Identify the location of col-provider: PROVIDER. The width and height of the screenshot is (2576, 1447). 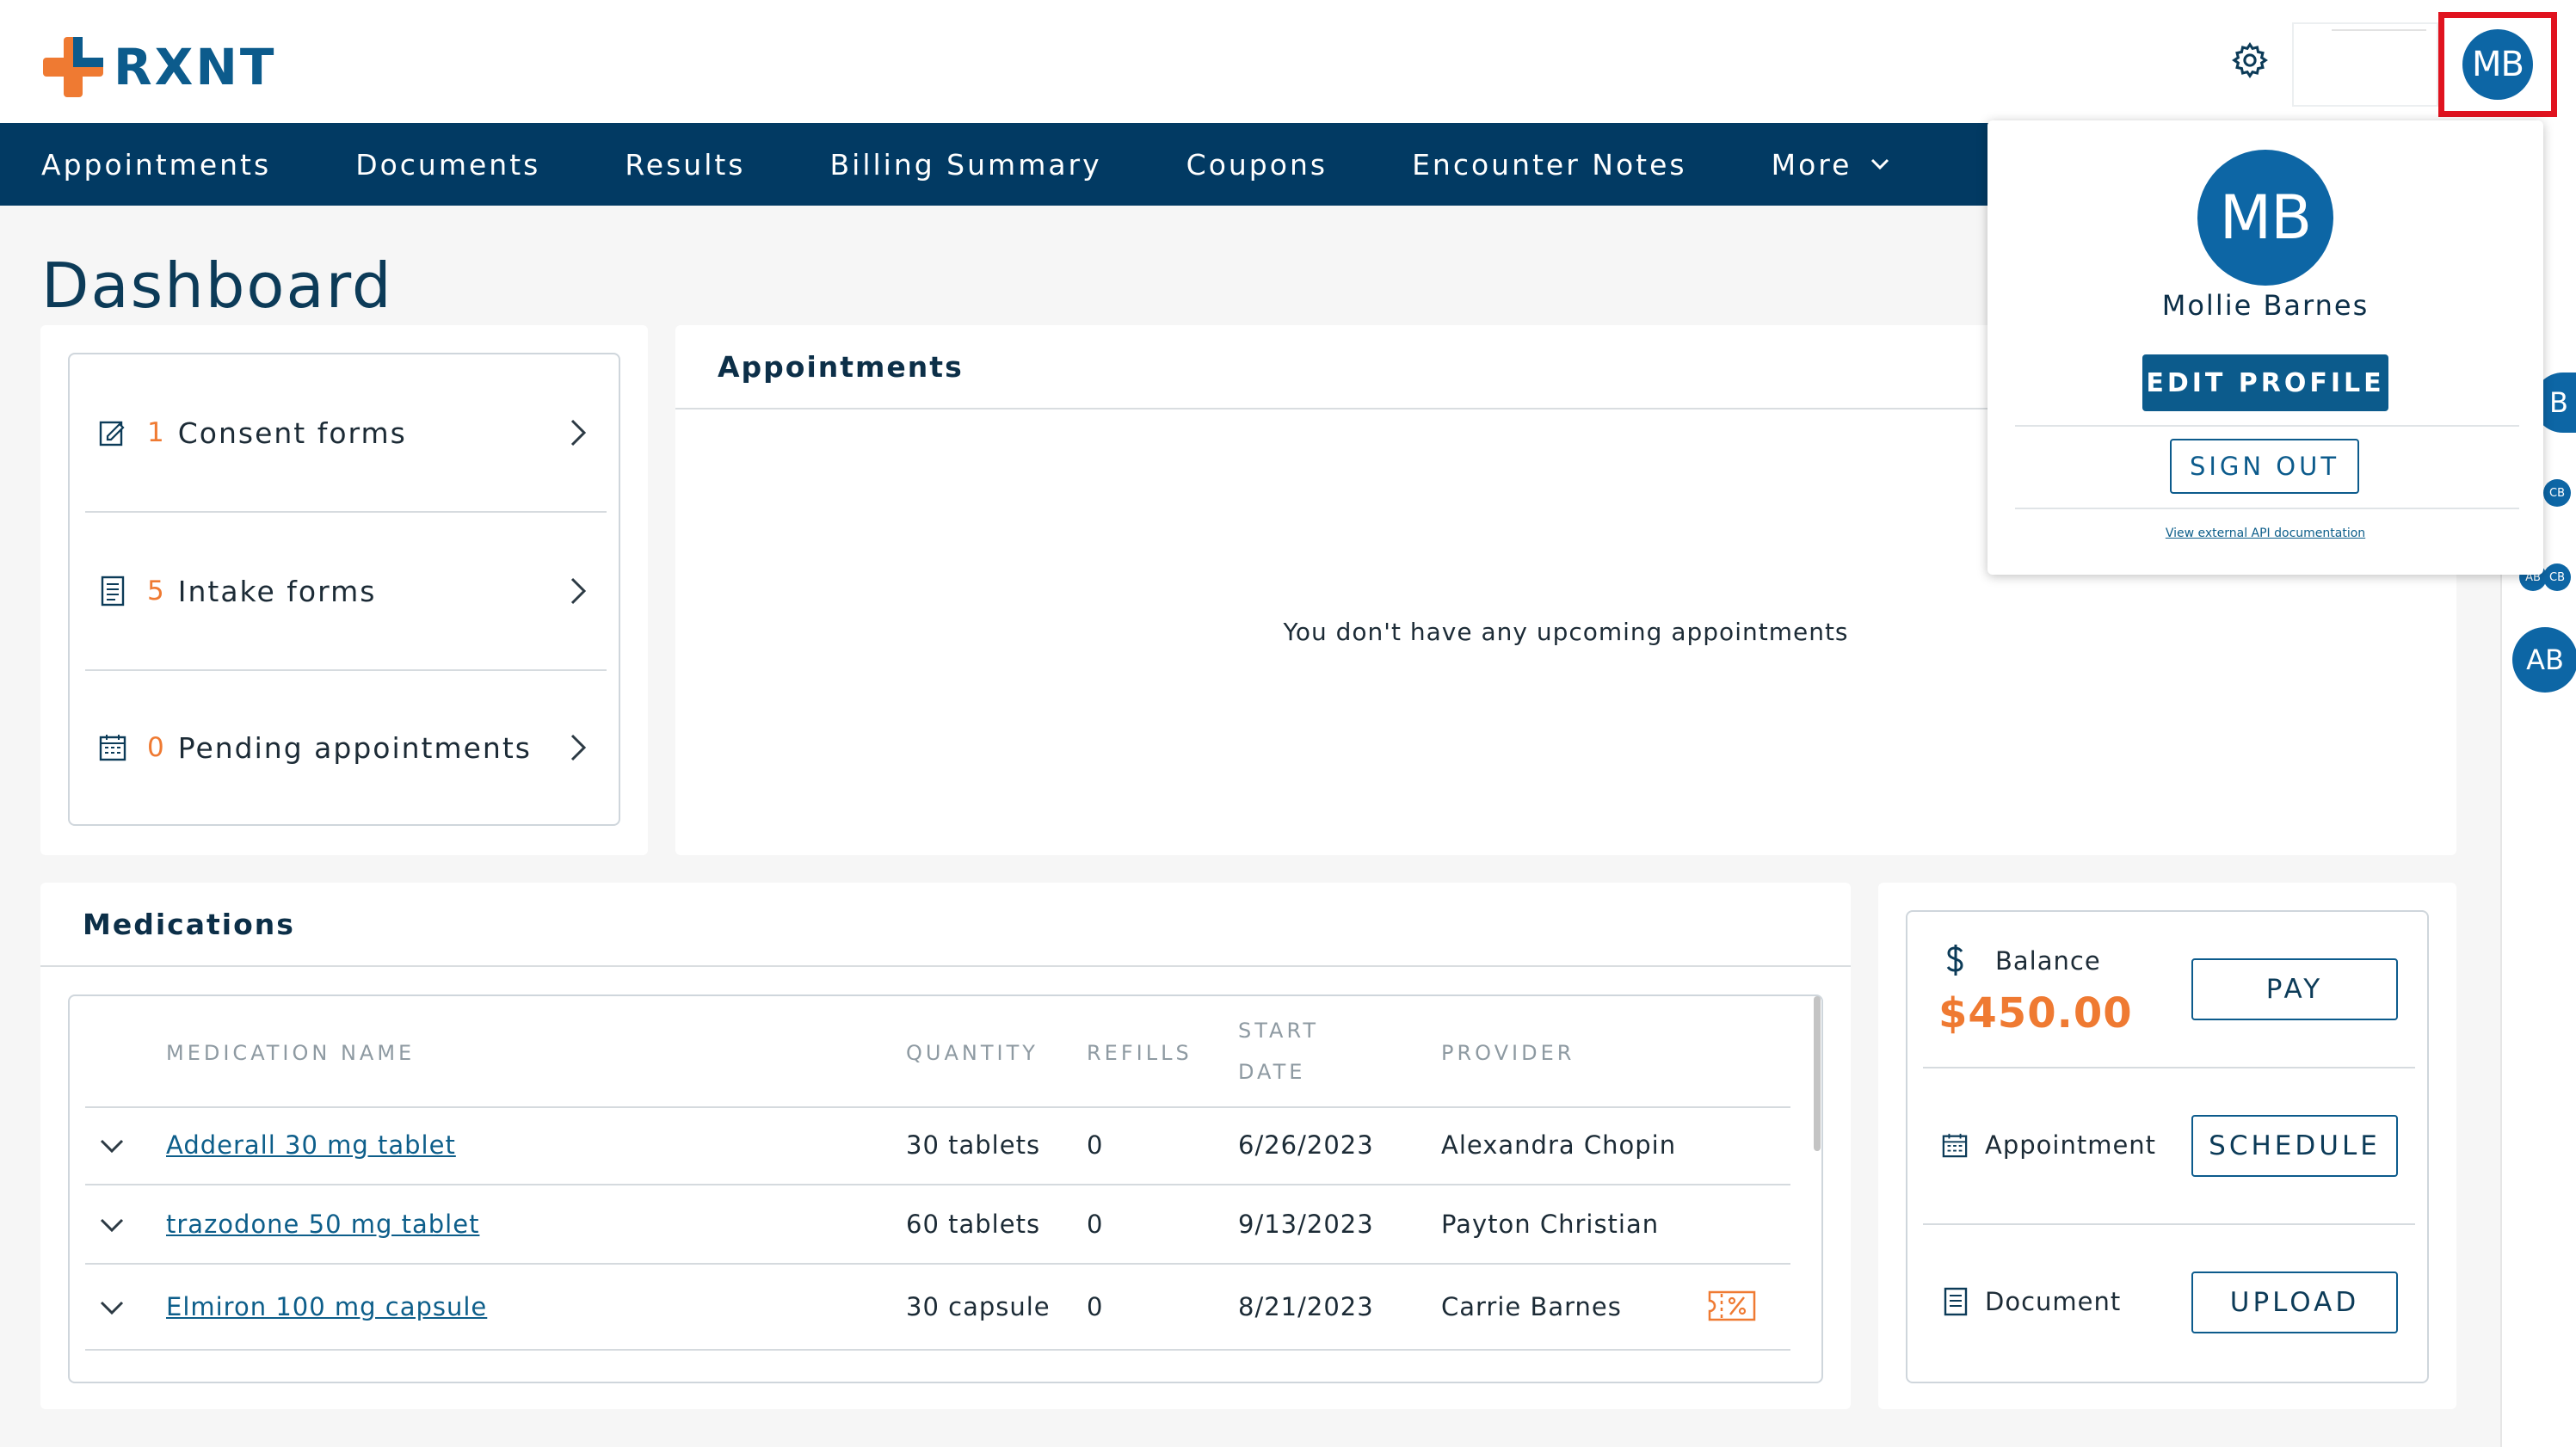
(1508, 1053).